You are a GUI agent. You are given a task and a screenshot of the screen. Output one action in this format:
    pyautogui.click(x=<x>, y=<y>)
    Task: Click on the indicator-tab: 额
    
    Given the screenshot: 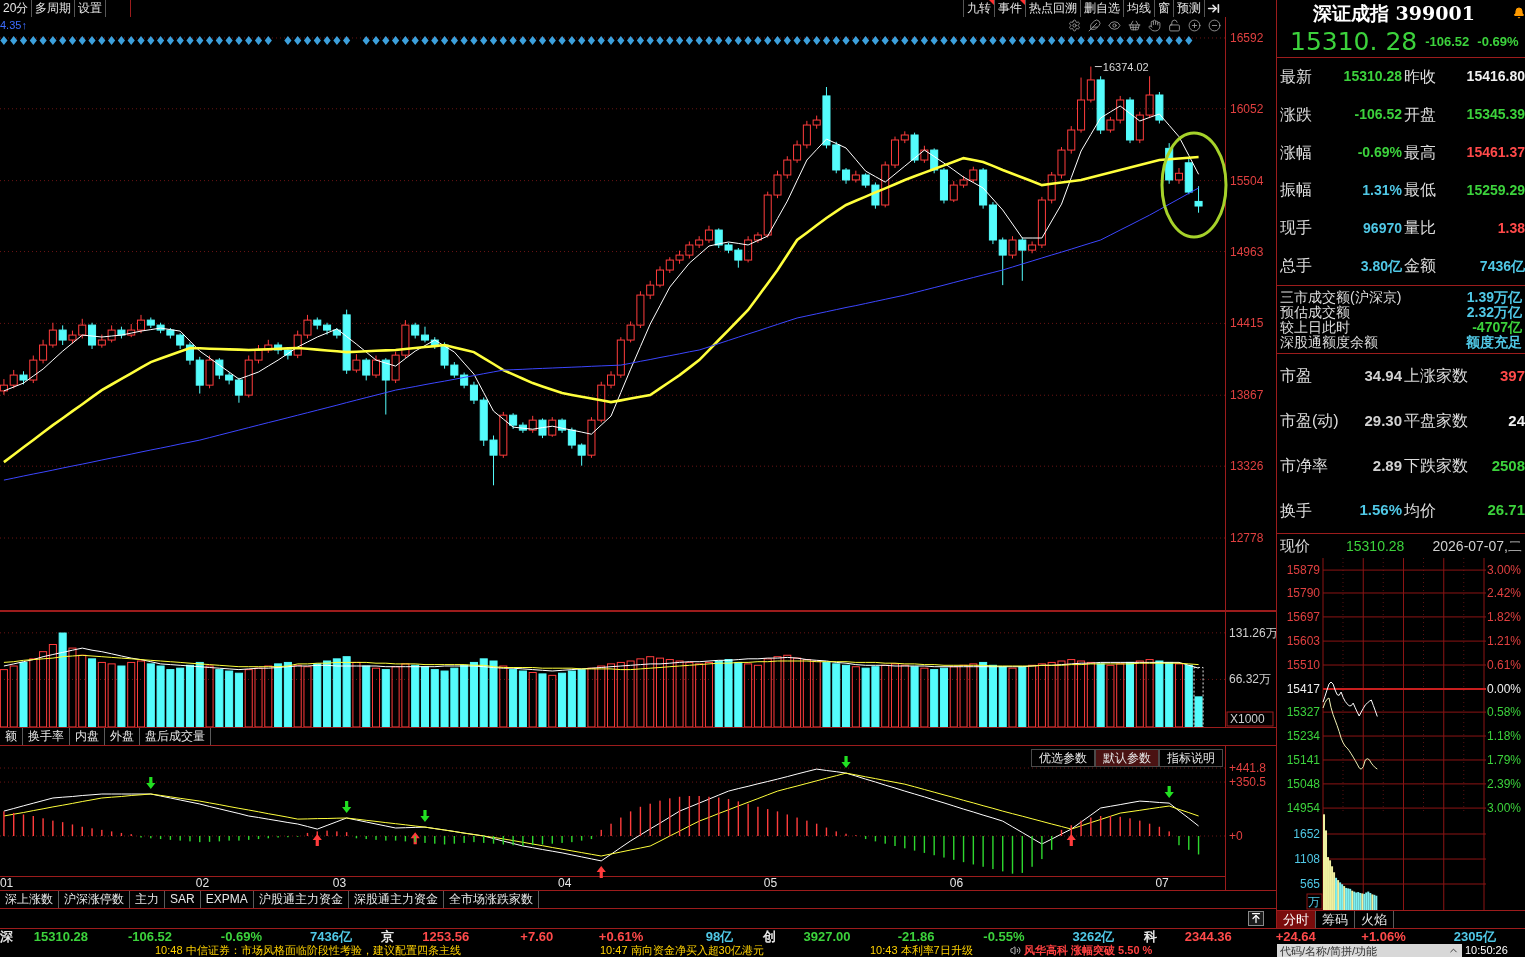 What is the action you would take?
    pyautogui.click(x=11, y=736)
    